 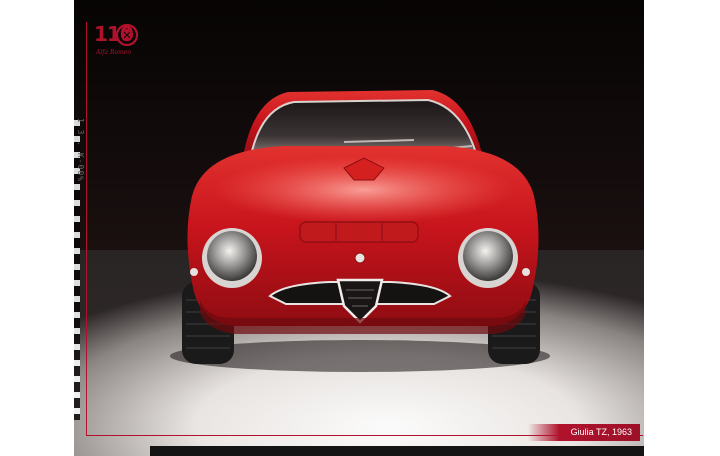 I want to click on photo-caption: Giulia TZ, 1963, so click(x=584, y=432).